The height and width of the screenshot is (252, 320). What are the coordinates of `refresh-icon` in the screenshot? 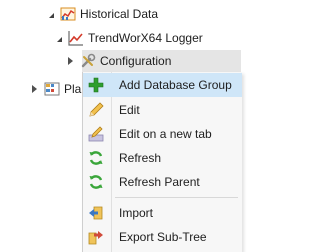 It's located at (96, 158).